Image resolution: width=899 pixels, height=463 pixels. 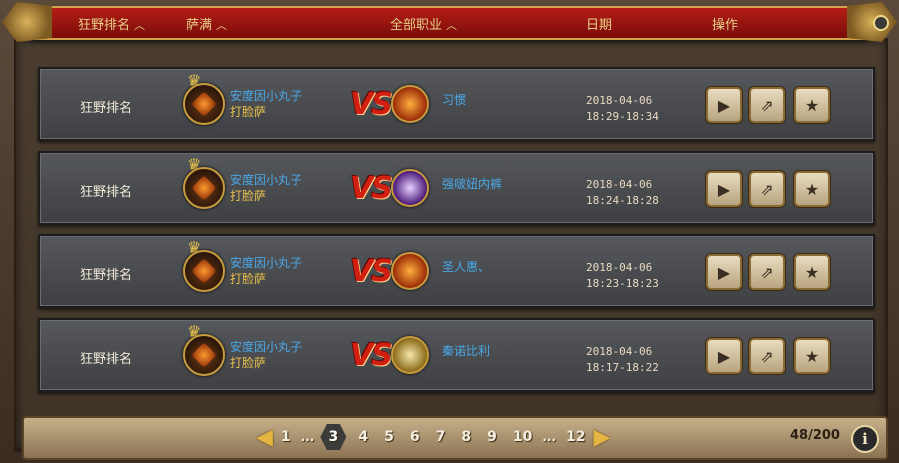 What do you see at coordinates (206, 23) in the screenshot?
I see `header-class: 萨满 ︿` at bounding box center [206, 23].